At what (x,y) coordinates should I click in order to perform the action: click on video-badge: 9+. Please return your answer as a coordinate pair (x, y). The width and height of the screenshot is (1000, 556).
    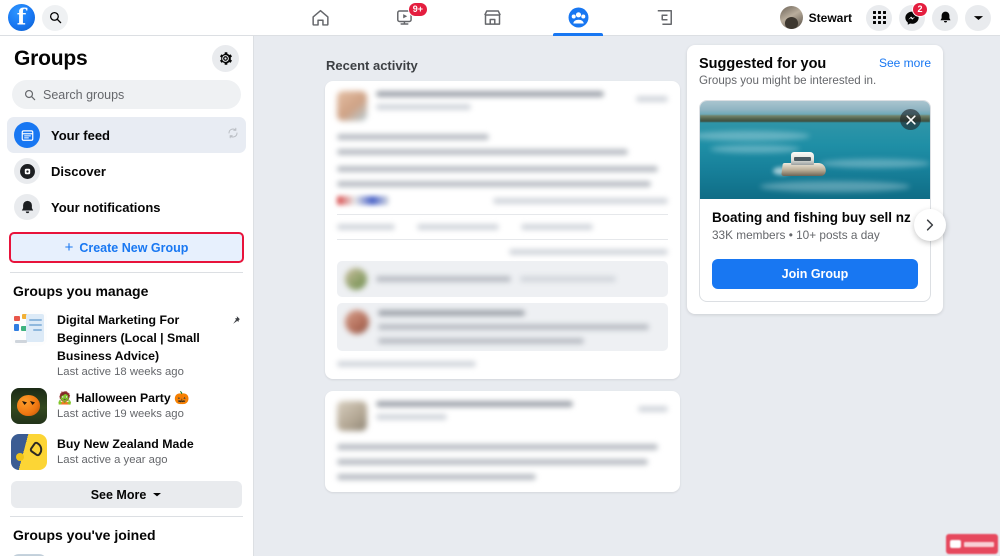
    Looking at the image, I should click on (417, 9).